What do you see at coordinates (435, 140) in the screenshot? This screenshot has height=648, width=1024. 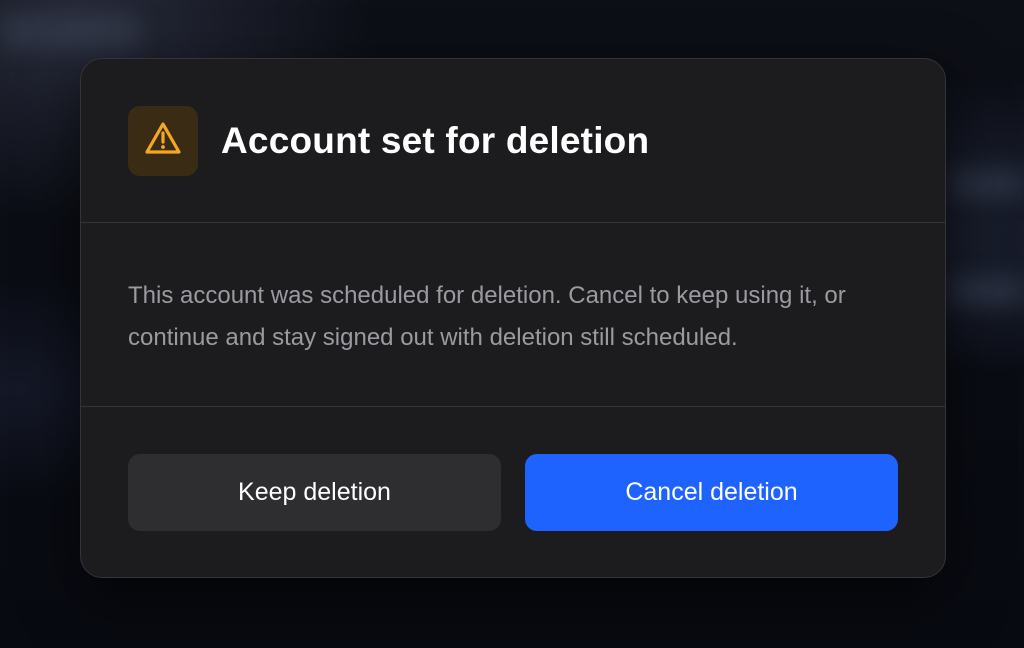 I see `dialog-title: Account set for deletion` at bounding box center [435, 140].